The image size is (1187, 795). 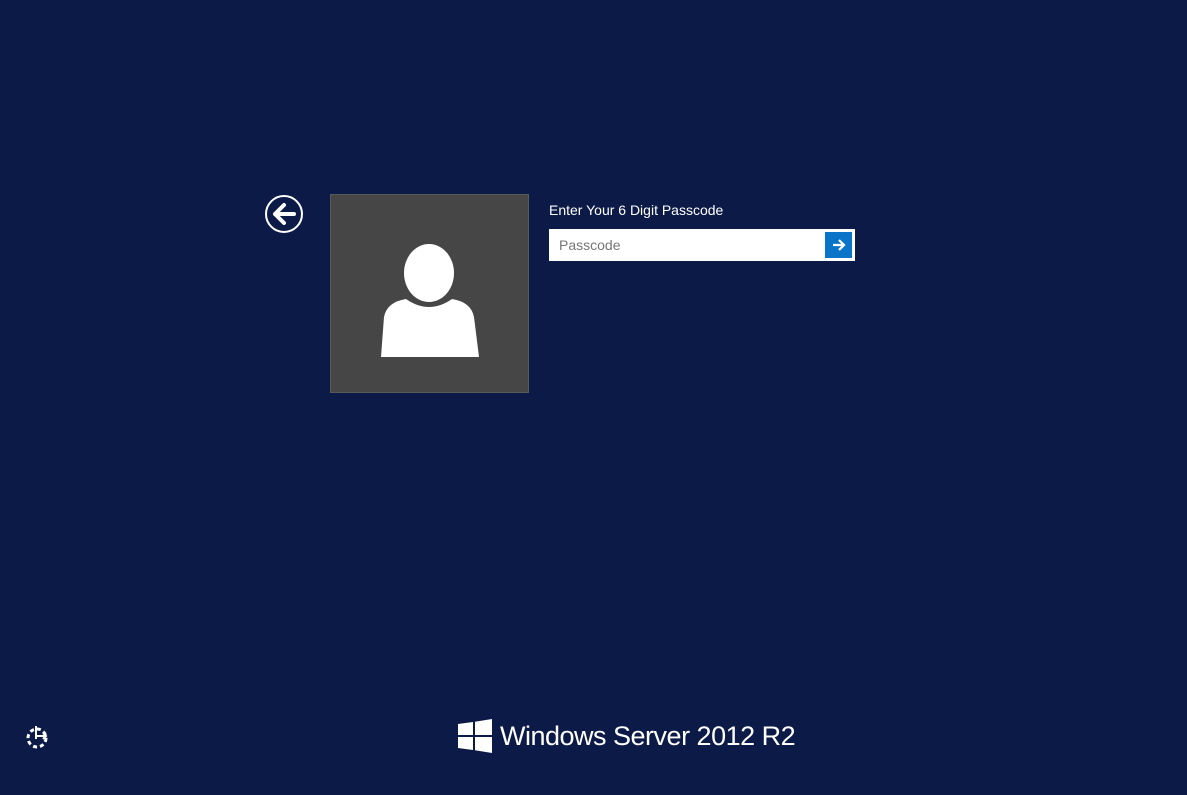 I want to click on windows-logo-icon, so click(x=475, y=736).